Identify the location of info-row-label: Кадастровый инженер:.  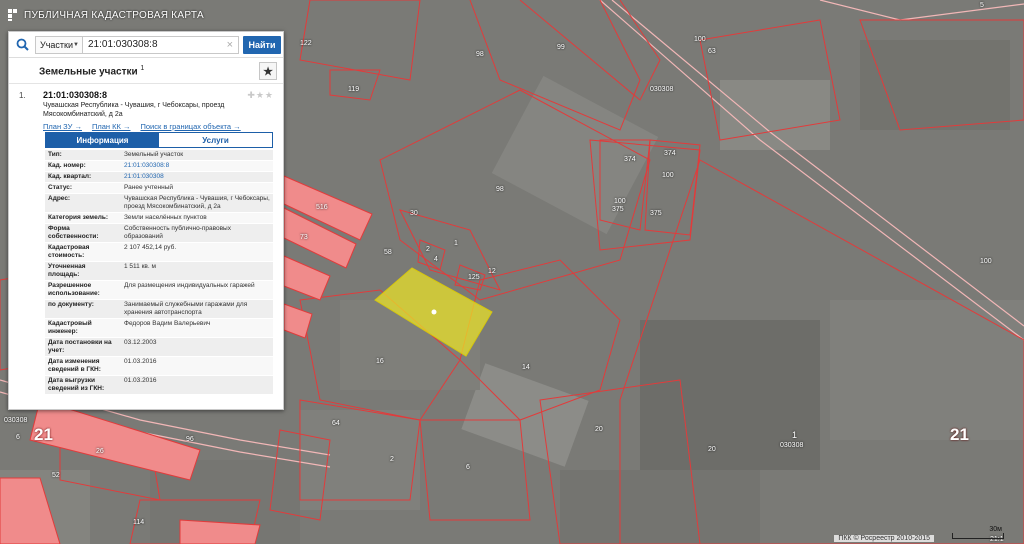
(70, 327).